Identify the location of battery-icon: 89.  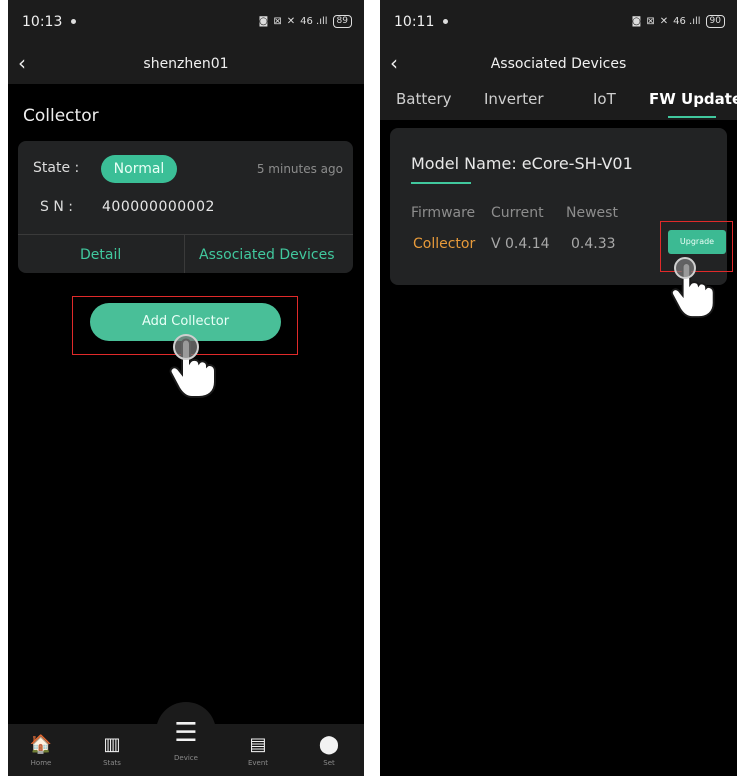
(342, 21).